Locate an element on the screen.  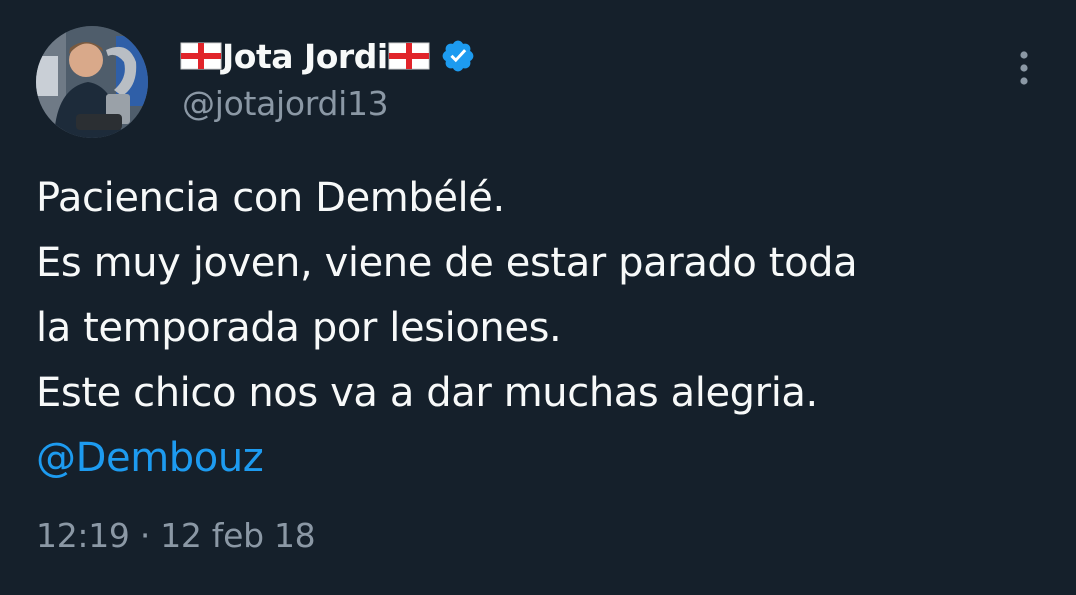
mention-link: @Dembouz is located at coordinates (541, 458).